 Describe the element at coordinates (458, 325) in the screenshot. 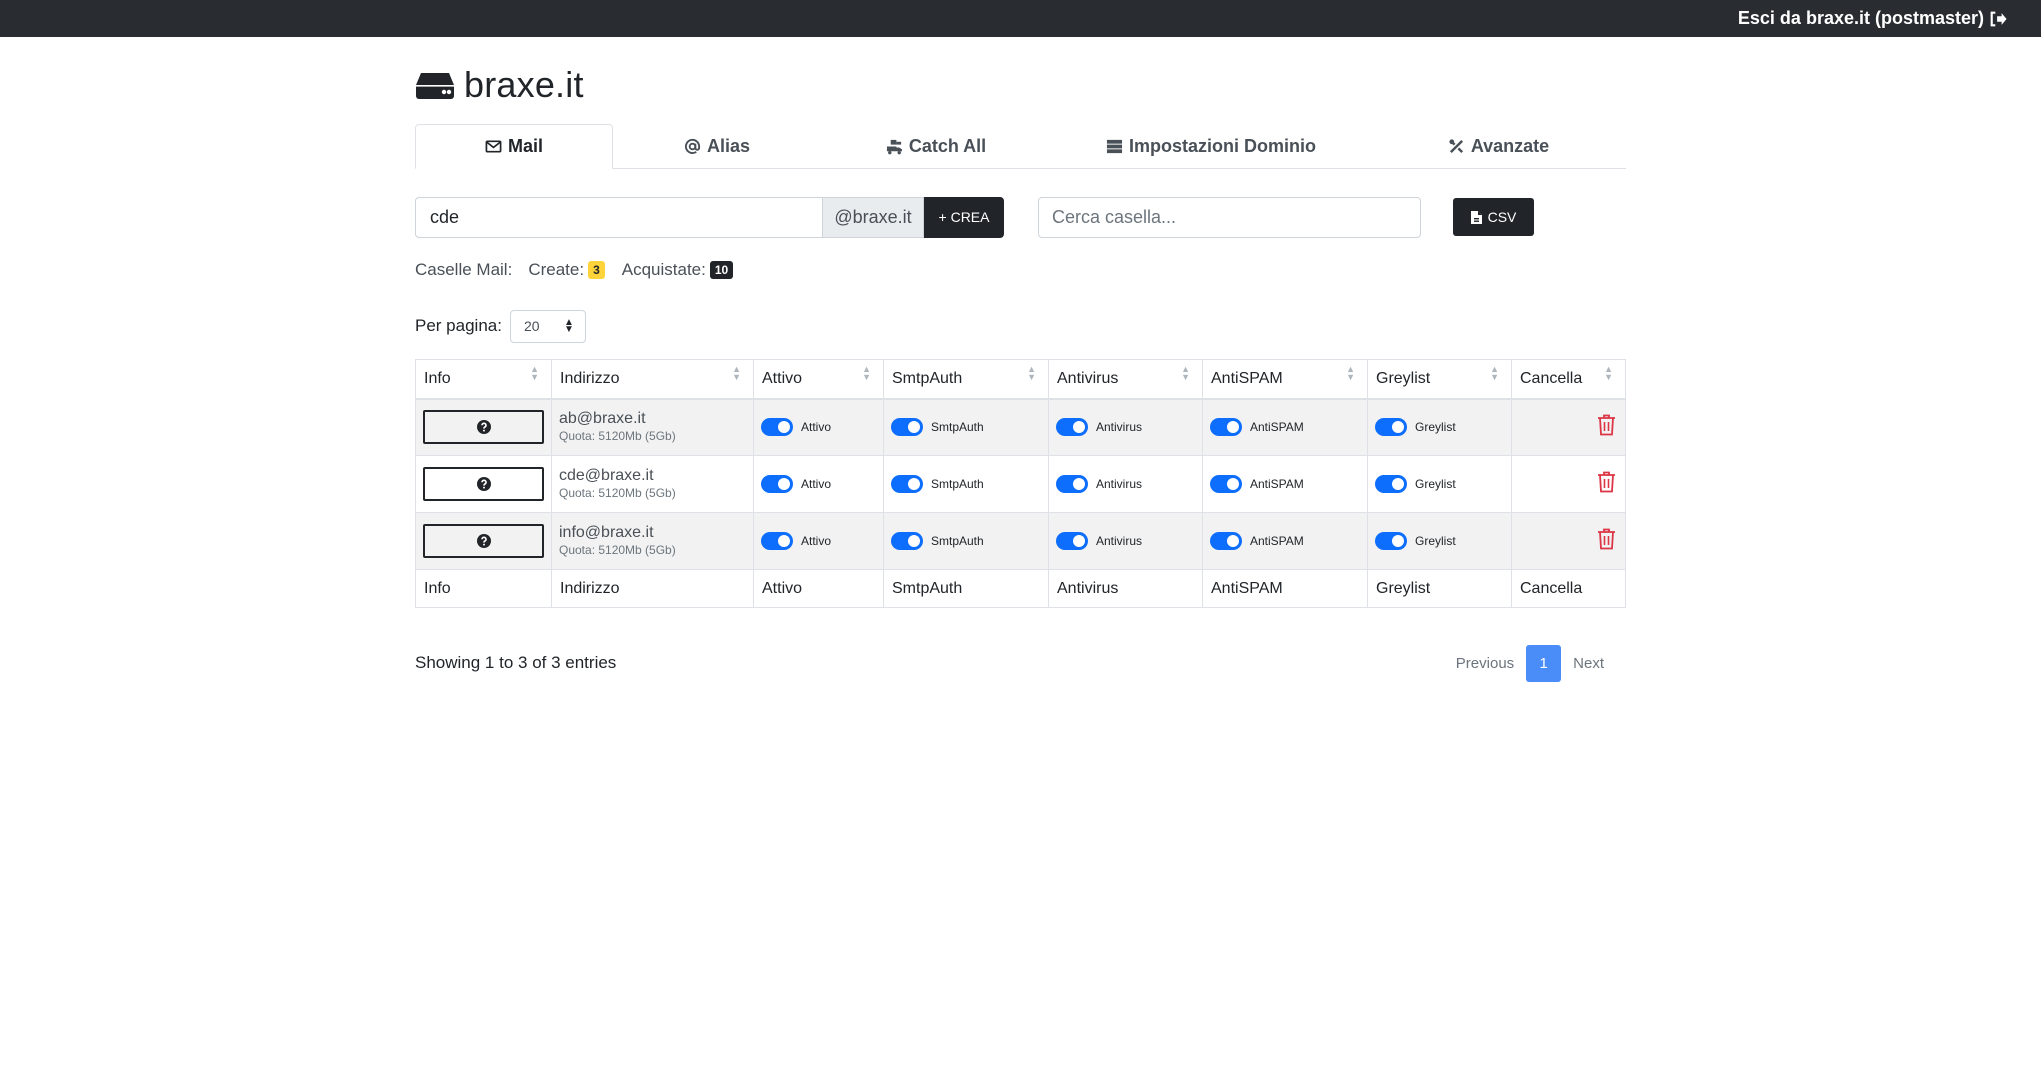

I see `per-page-label: Per pagina:` at that location.